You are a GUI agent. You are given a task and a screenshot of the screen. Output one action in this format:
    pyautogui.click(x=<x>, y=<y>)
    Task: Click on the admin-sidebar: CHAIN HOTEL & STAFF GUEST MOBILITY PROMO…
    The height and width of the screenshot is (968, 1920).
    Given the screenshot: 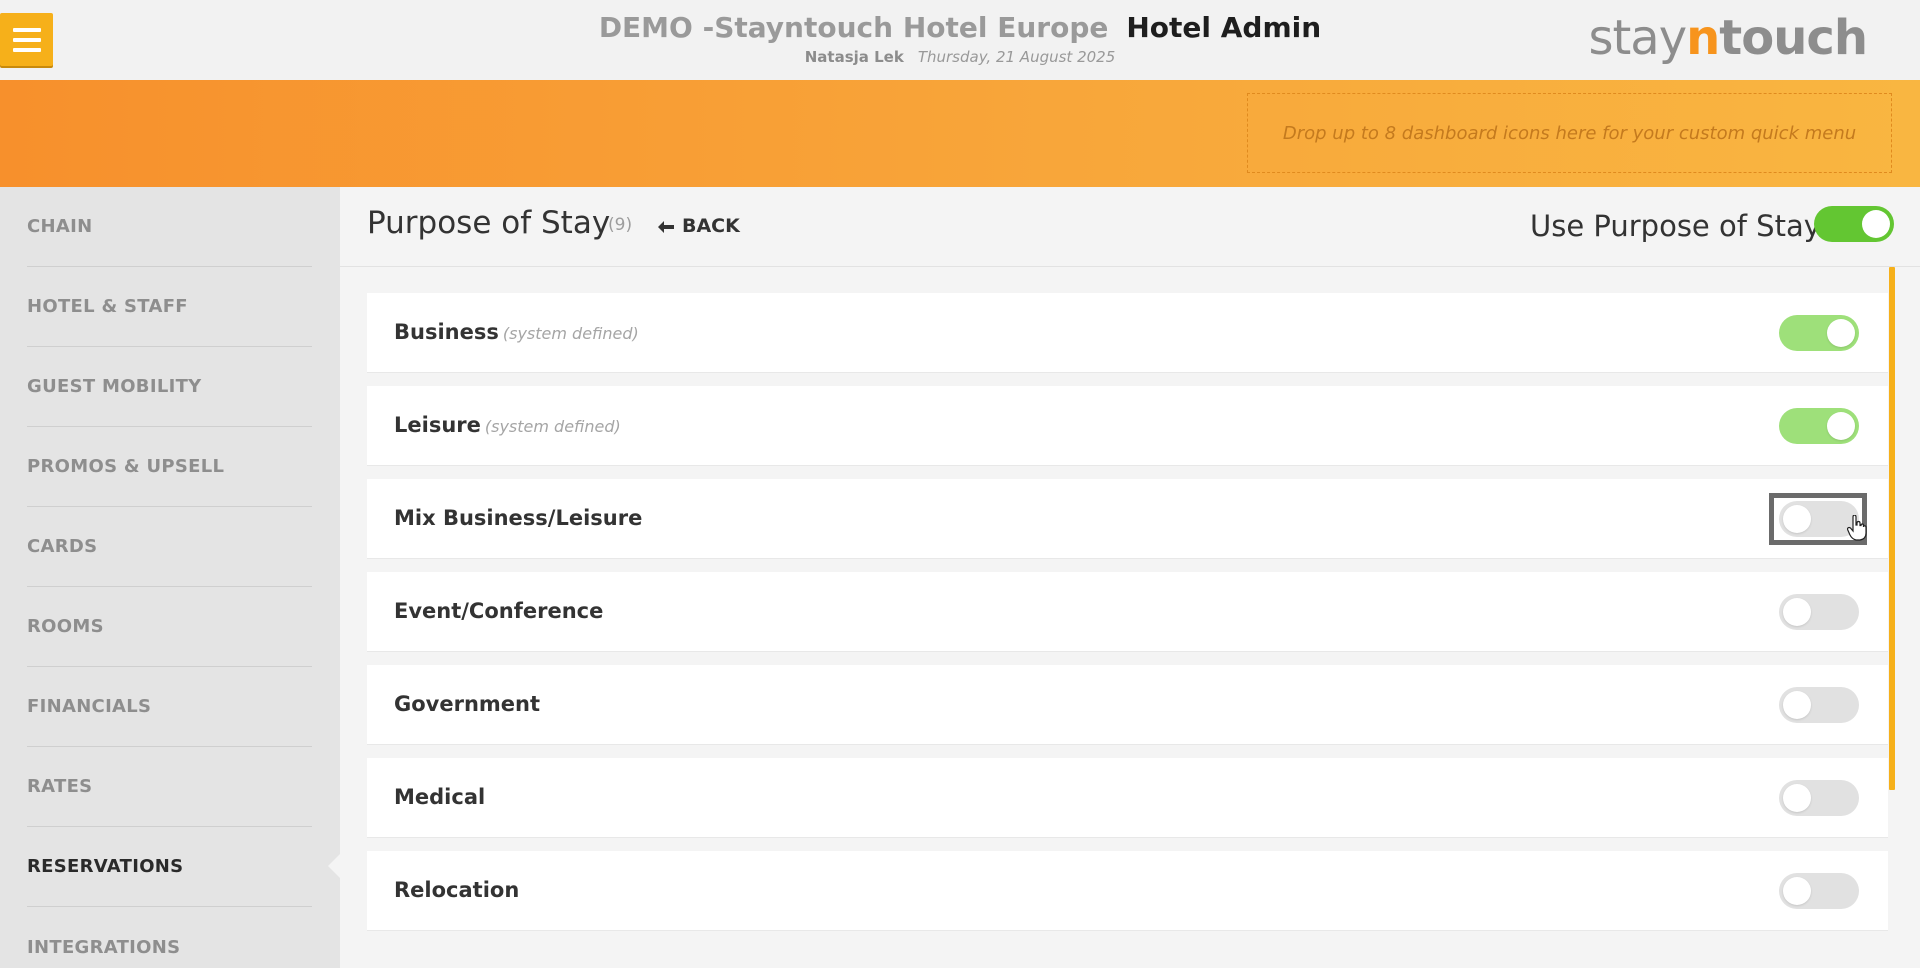 What is the action you would take?
    pyautogui.click(x=170, y=577)
    